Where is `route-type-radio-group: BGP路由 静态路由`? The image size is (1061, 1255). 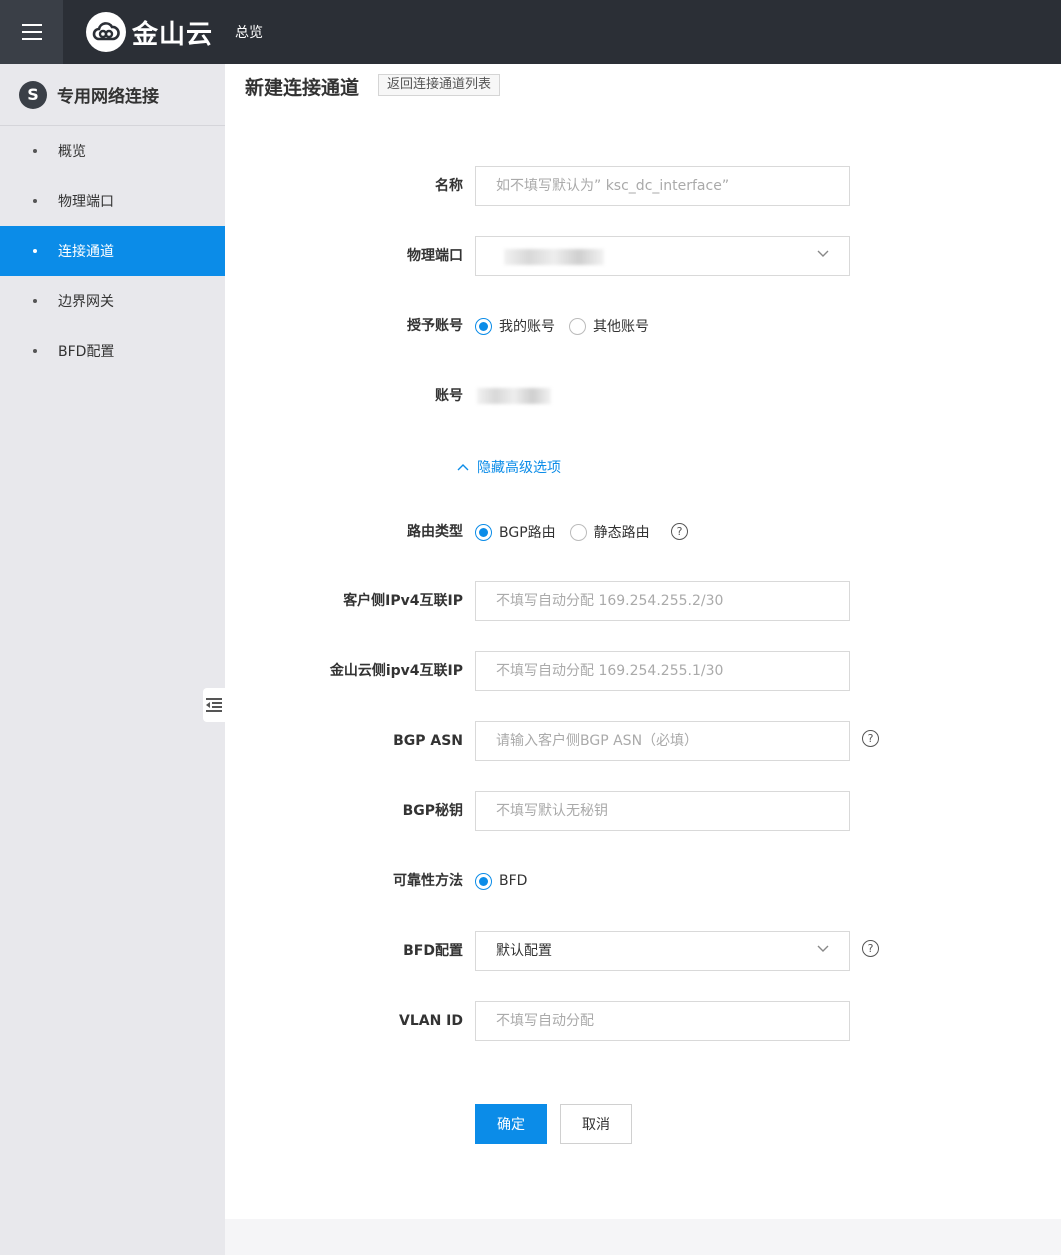
route-type-radio-group: BGP路由 静态路由 is located at coordinates (569, 532).